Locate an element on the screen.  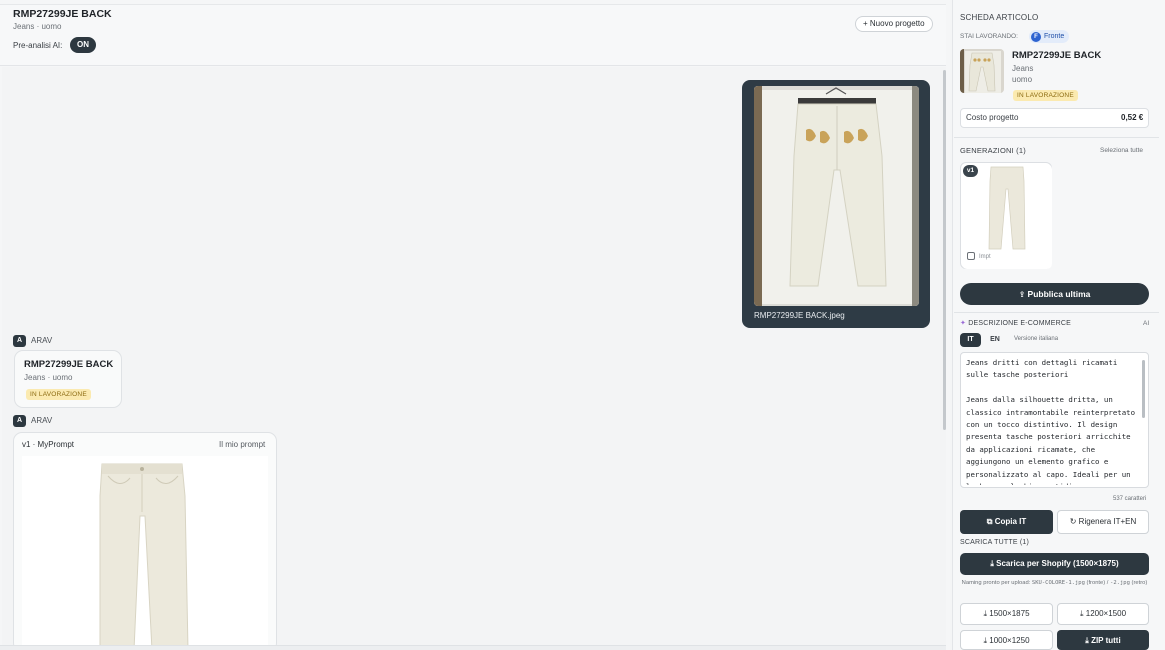
article-card-subtitle: Jeans · uomo is located at coordinates (48, 377).